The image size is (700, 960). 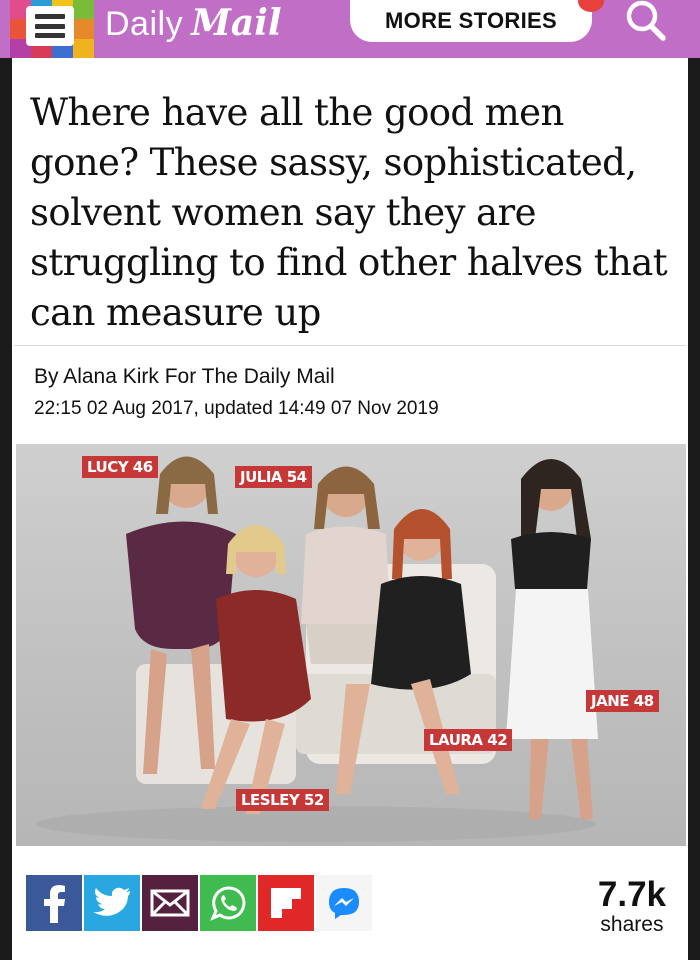 I want to click on messenger-share-button, so click(x=344, y=903).